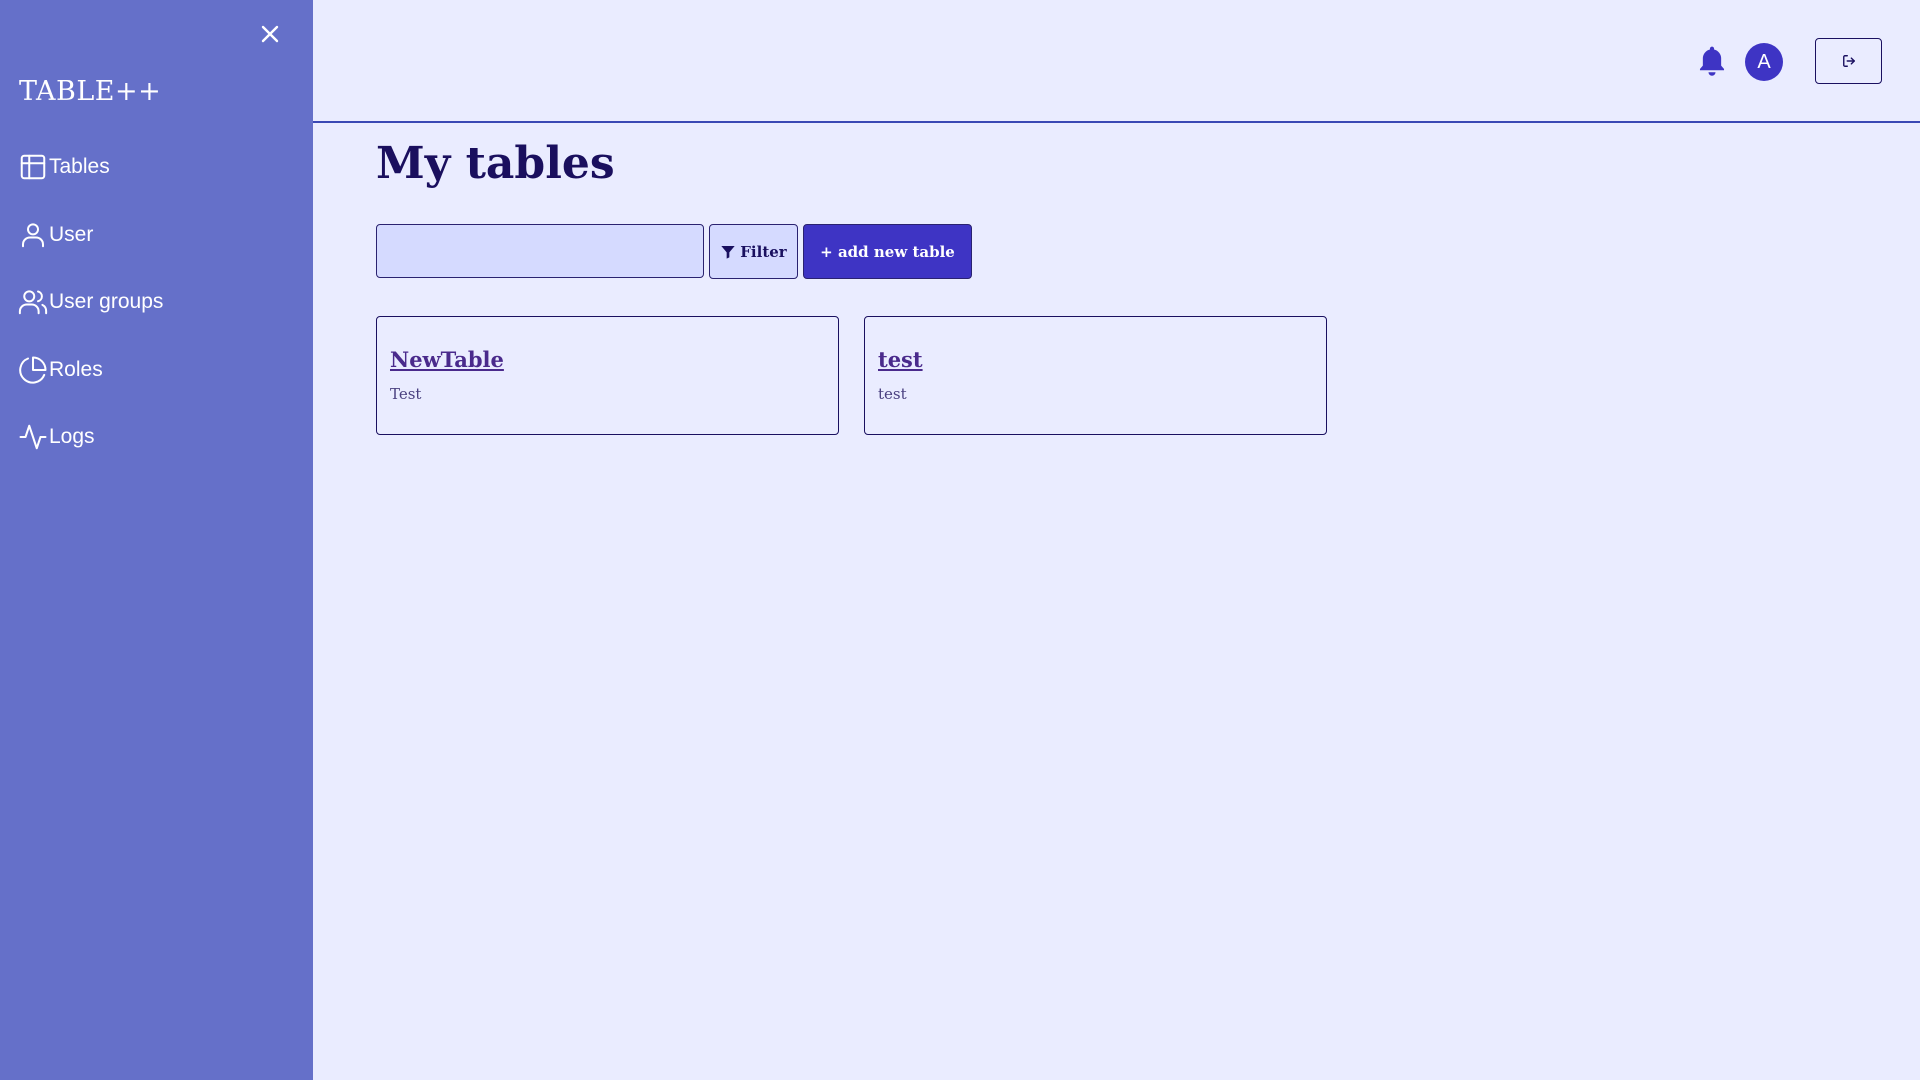 The width and height of the screenshot is (1920, 1080). I want to click on page-title: My tables, so click(495, 163).